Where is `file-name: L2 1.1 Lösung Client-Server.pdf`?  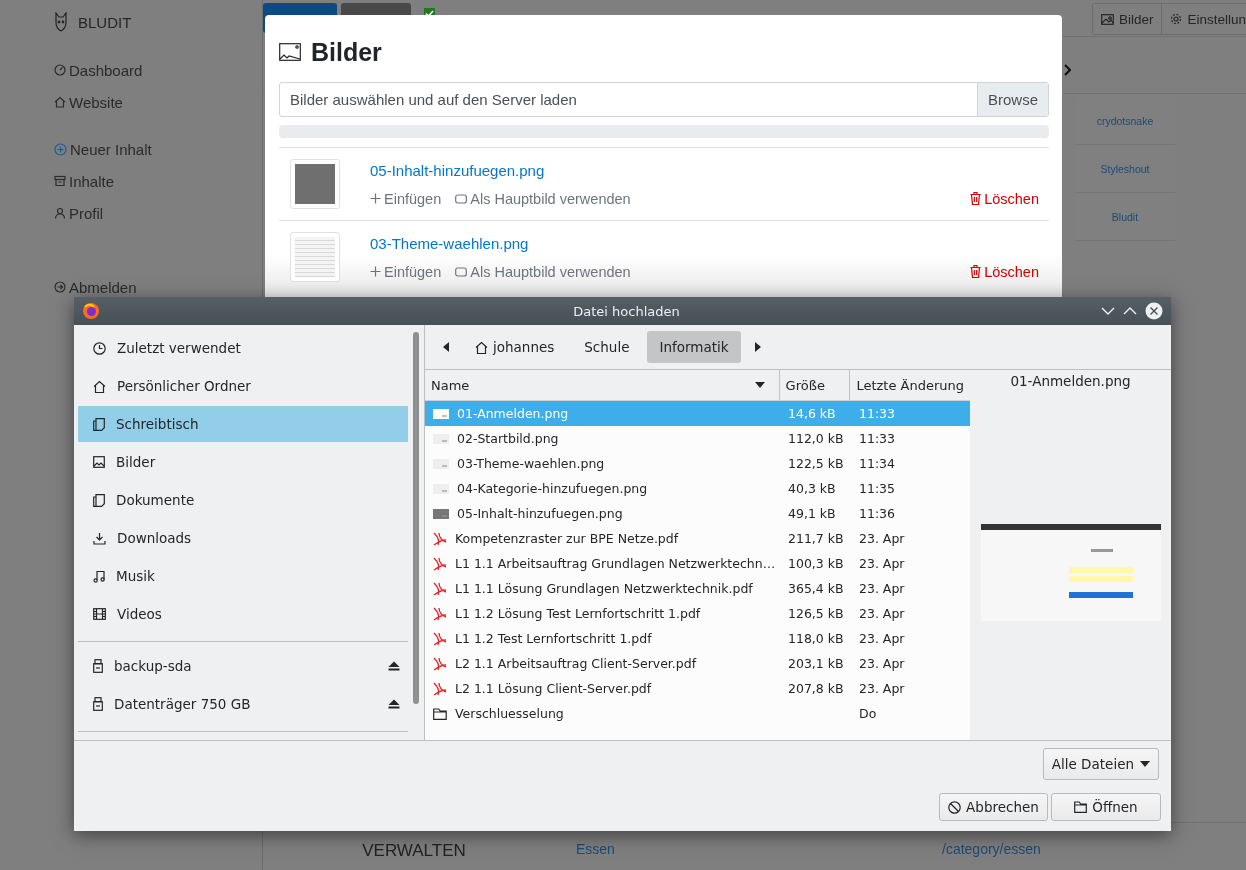 file-name: L2 1.1 Lösung Client-Server.pdf is located at coordinates (553, 688).